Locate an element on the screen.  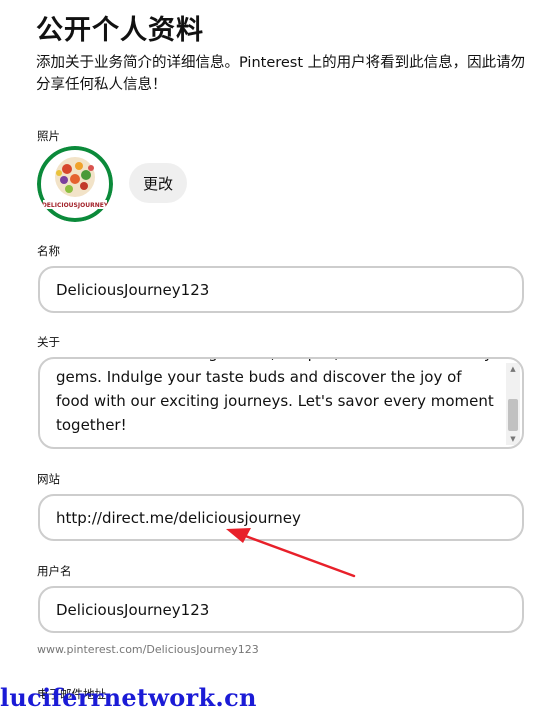
watermark: luciferrnetwork.cn is located at coordinates (128, 697).